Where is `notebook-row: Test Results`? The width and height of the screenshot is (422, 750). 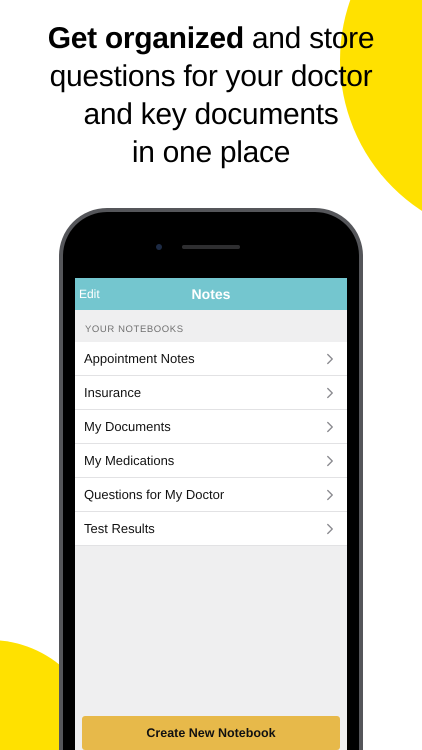 notebook-row: Test Results is located at coordinates (211, 529).